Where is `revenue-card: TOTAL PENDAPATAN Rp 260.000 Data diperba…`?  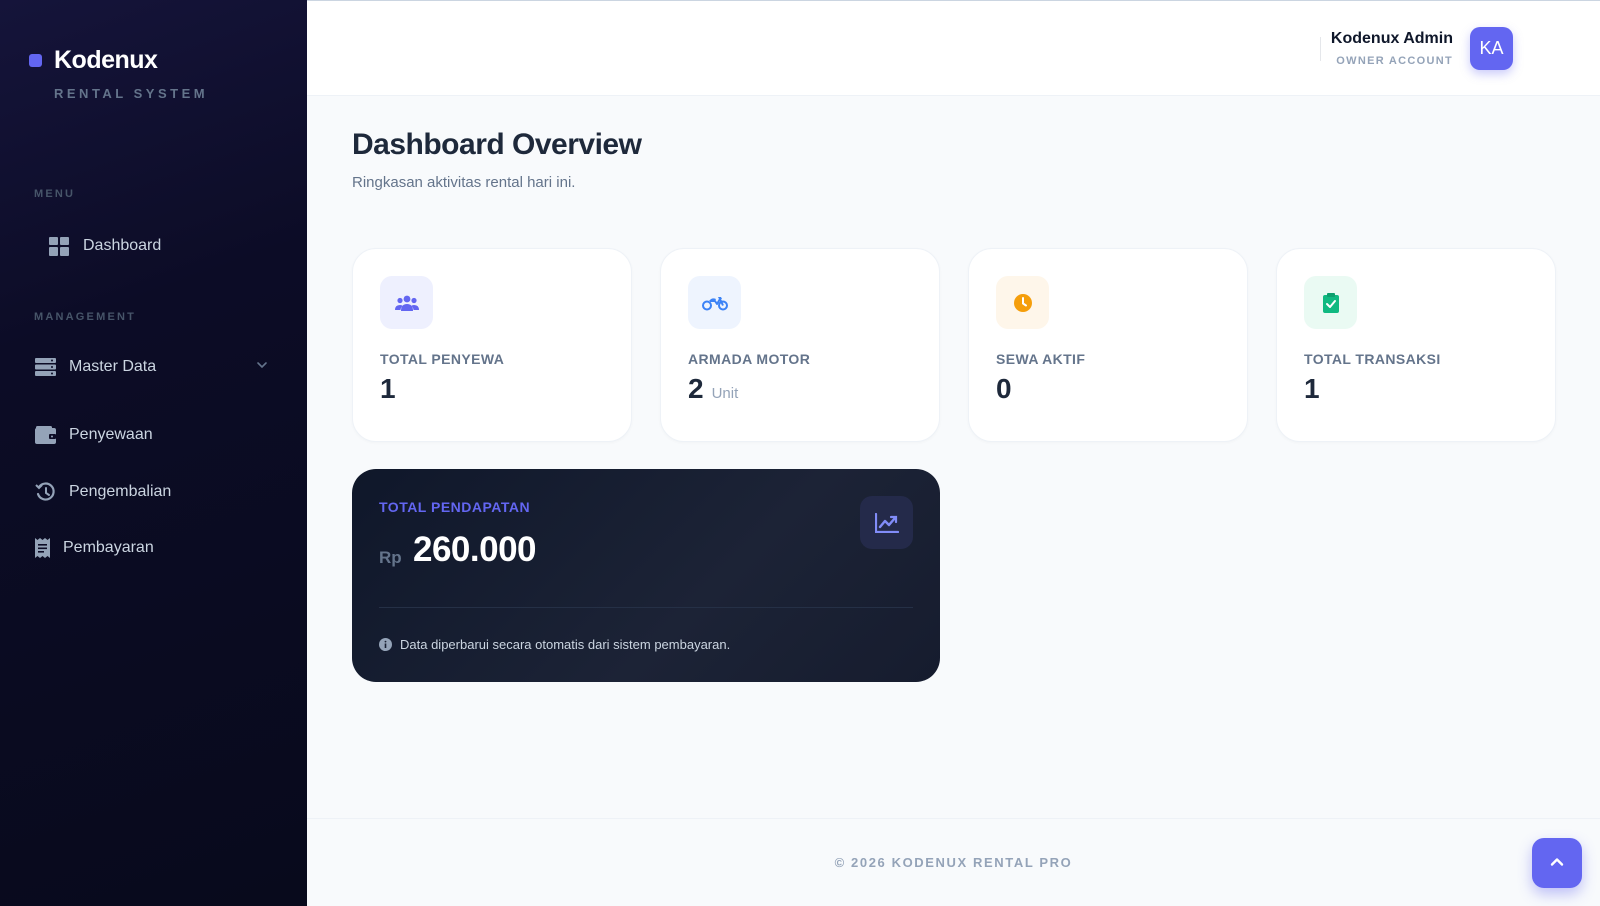 revenue-card: TOTAL PENDAPATAN Rp 260.000 Data diperba… is located at coordinates (646, 575).